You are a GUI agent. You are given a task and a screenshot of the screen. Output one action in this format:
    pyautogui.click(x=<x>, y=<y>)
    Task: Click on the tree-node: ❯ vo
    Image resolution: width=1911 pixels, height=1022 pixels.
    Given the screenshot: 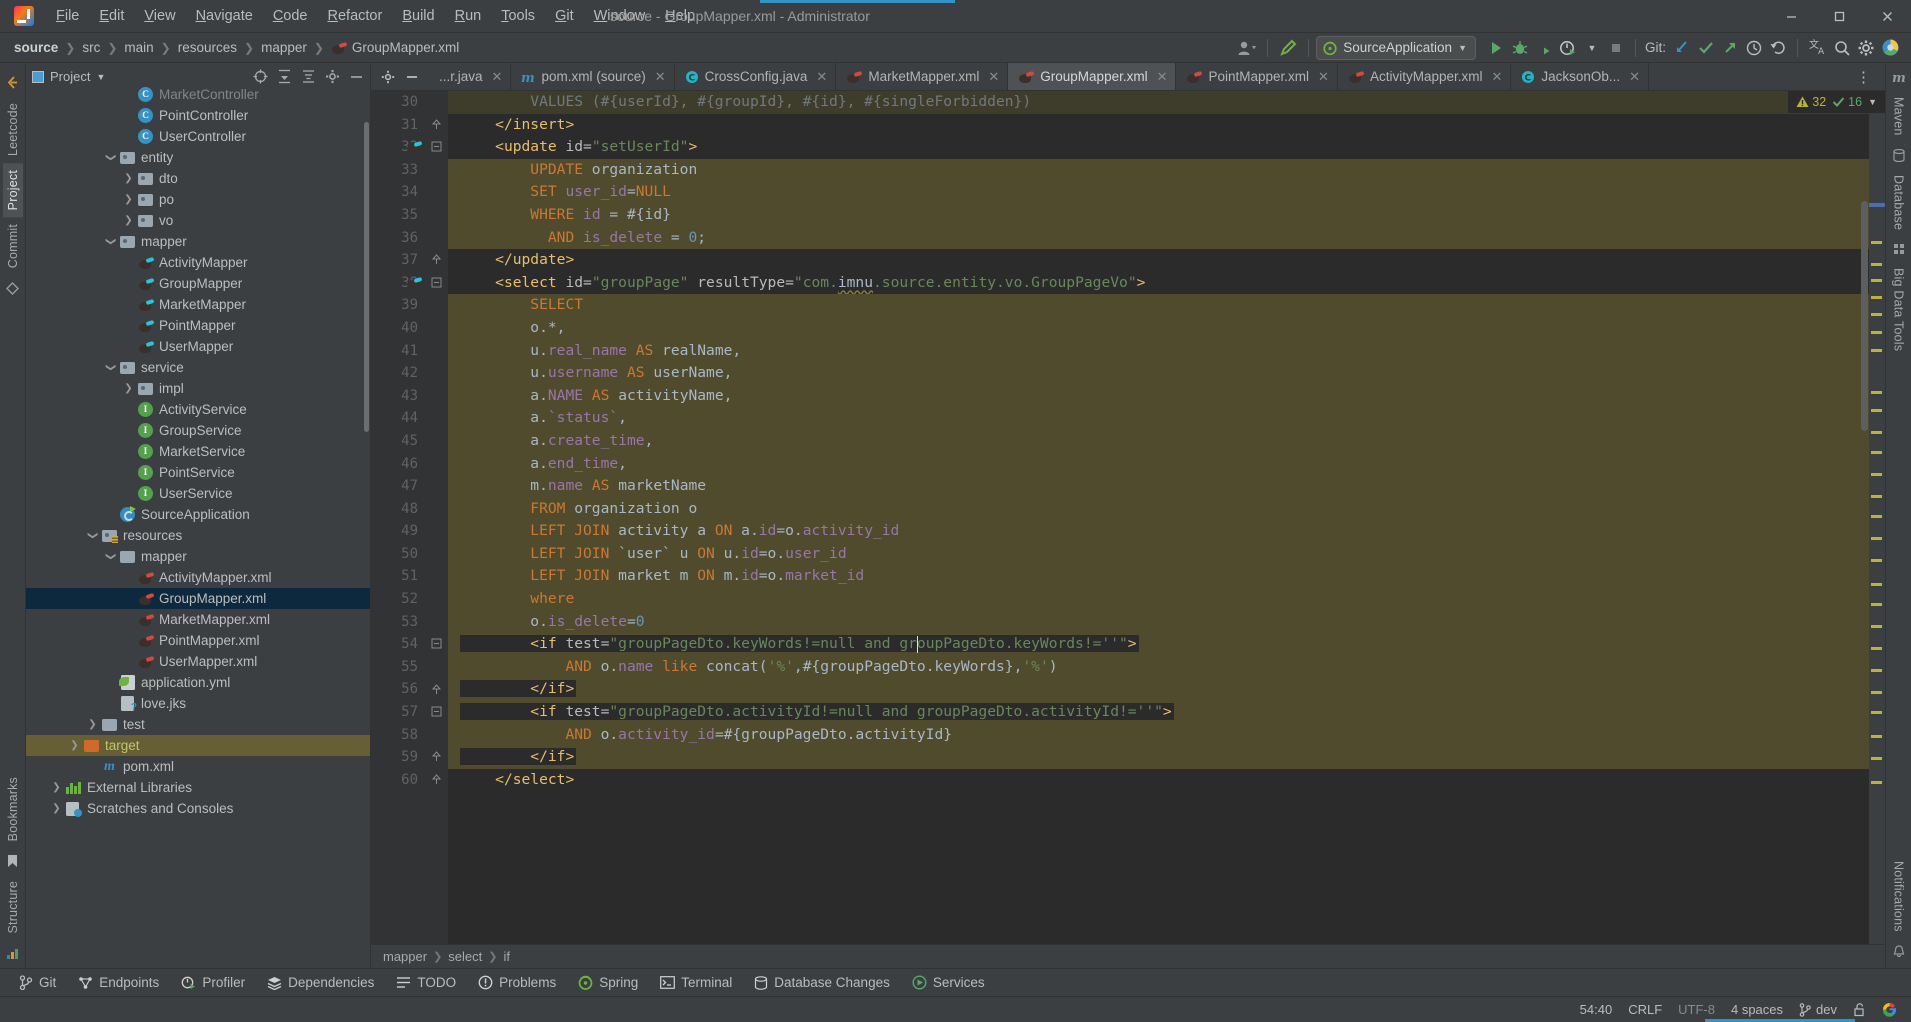 What is the action you would take?
    pyautogui.click(x=198, y=220)
    